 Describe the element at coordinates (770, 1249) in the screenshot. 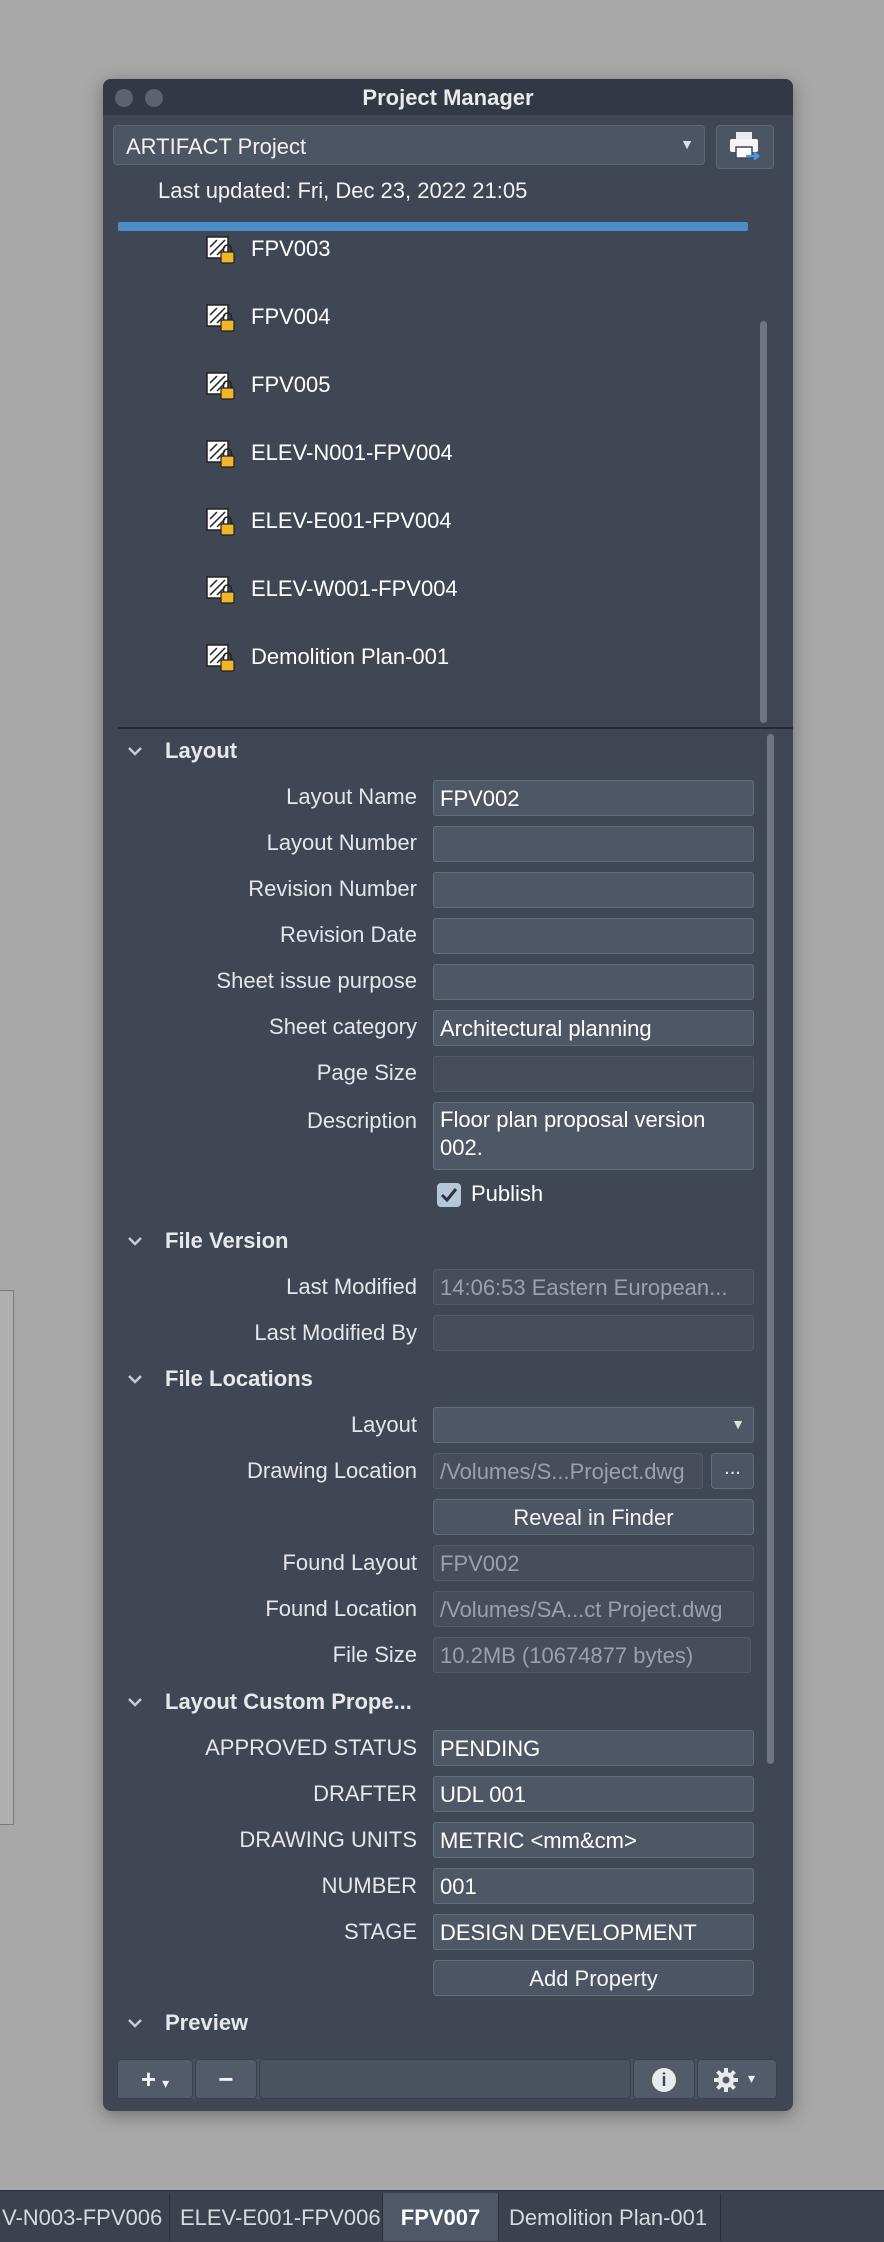

I see `properties-scrollbar` at that location.